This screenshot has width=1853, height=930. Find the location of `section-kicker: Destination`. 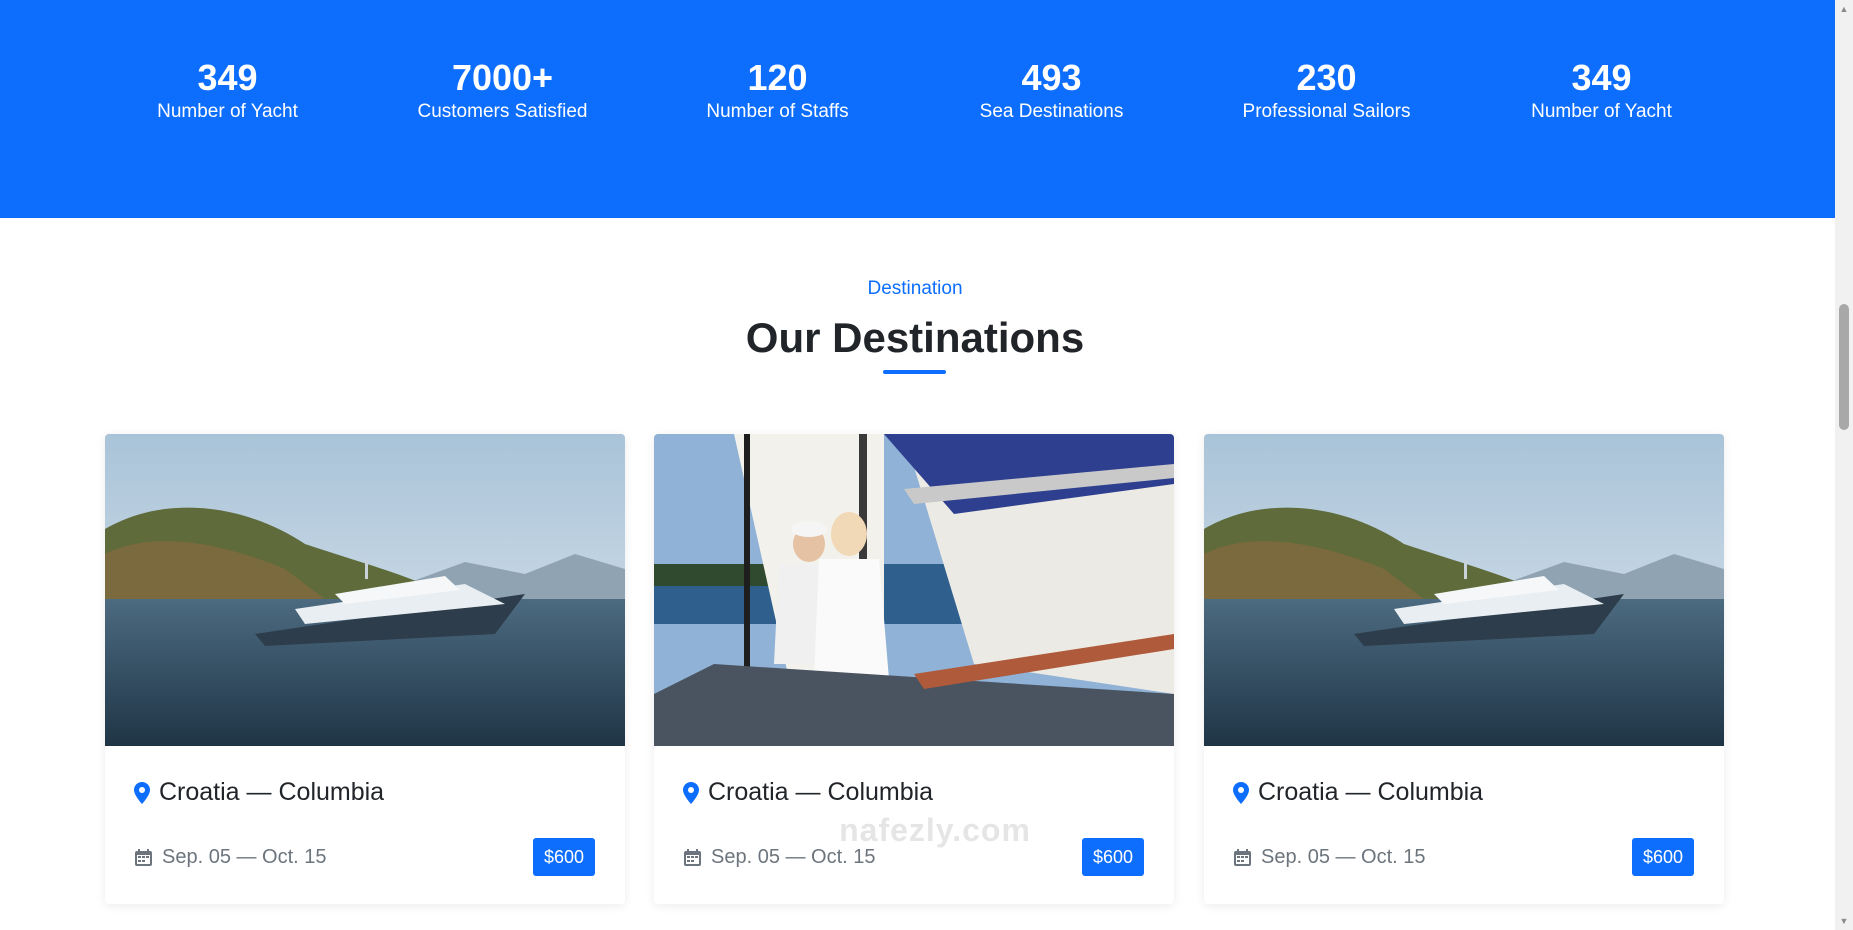

section-kicker: Destination is located at coordinates (915, 288).